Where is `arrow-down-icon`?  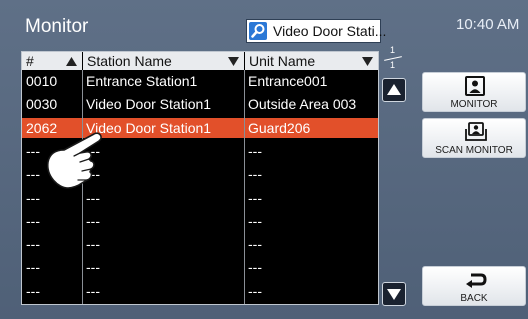 arrow-down-icon is located at coordinates (394, 294).